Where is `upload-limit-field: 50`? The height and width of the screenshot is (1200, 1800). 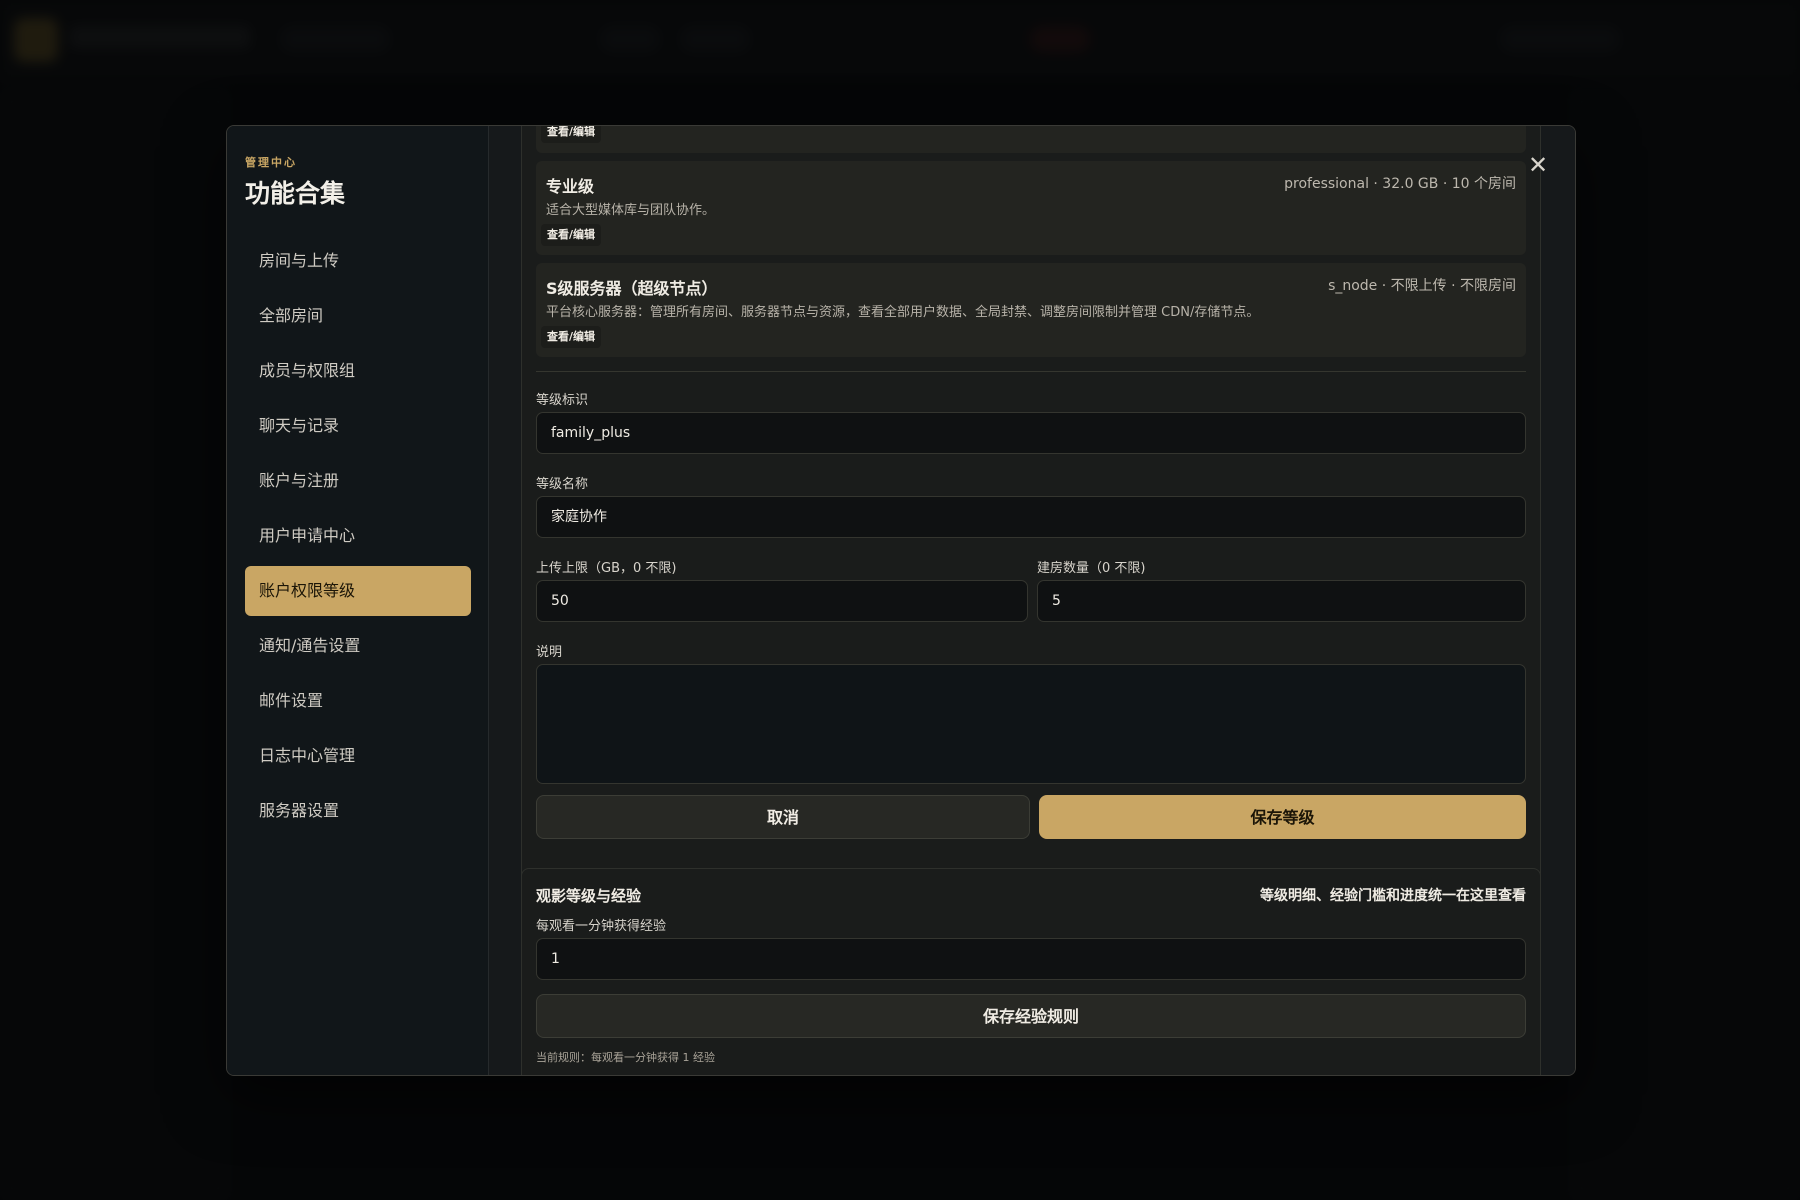
upload-limit-field: 50 is located at coordinates (782, 601).